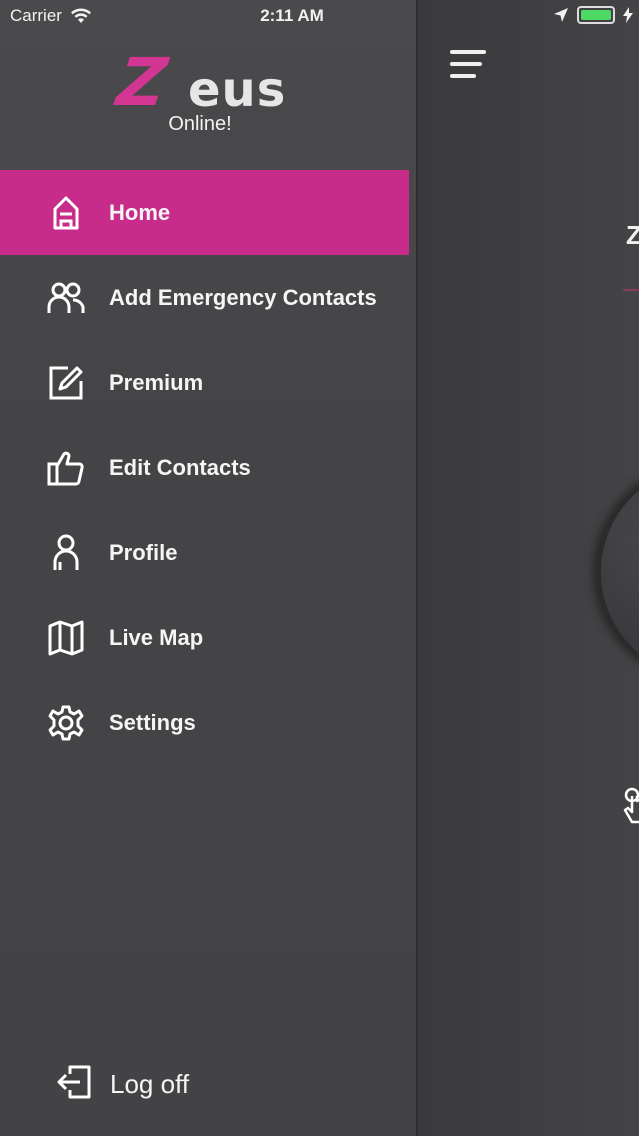  What do you see at coordinates (143, 552) in the screenshot?
I see `menu-label-profile: Profile` at bounding box center [143, 552].